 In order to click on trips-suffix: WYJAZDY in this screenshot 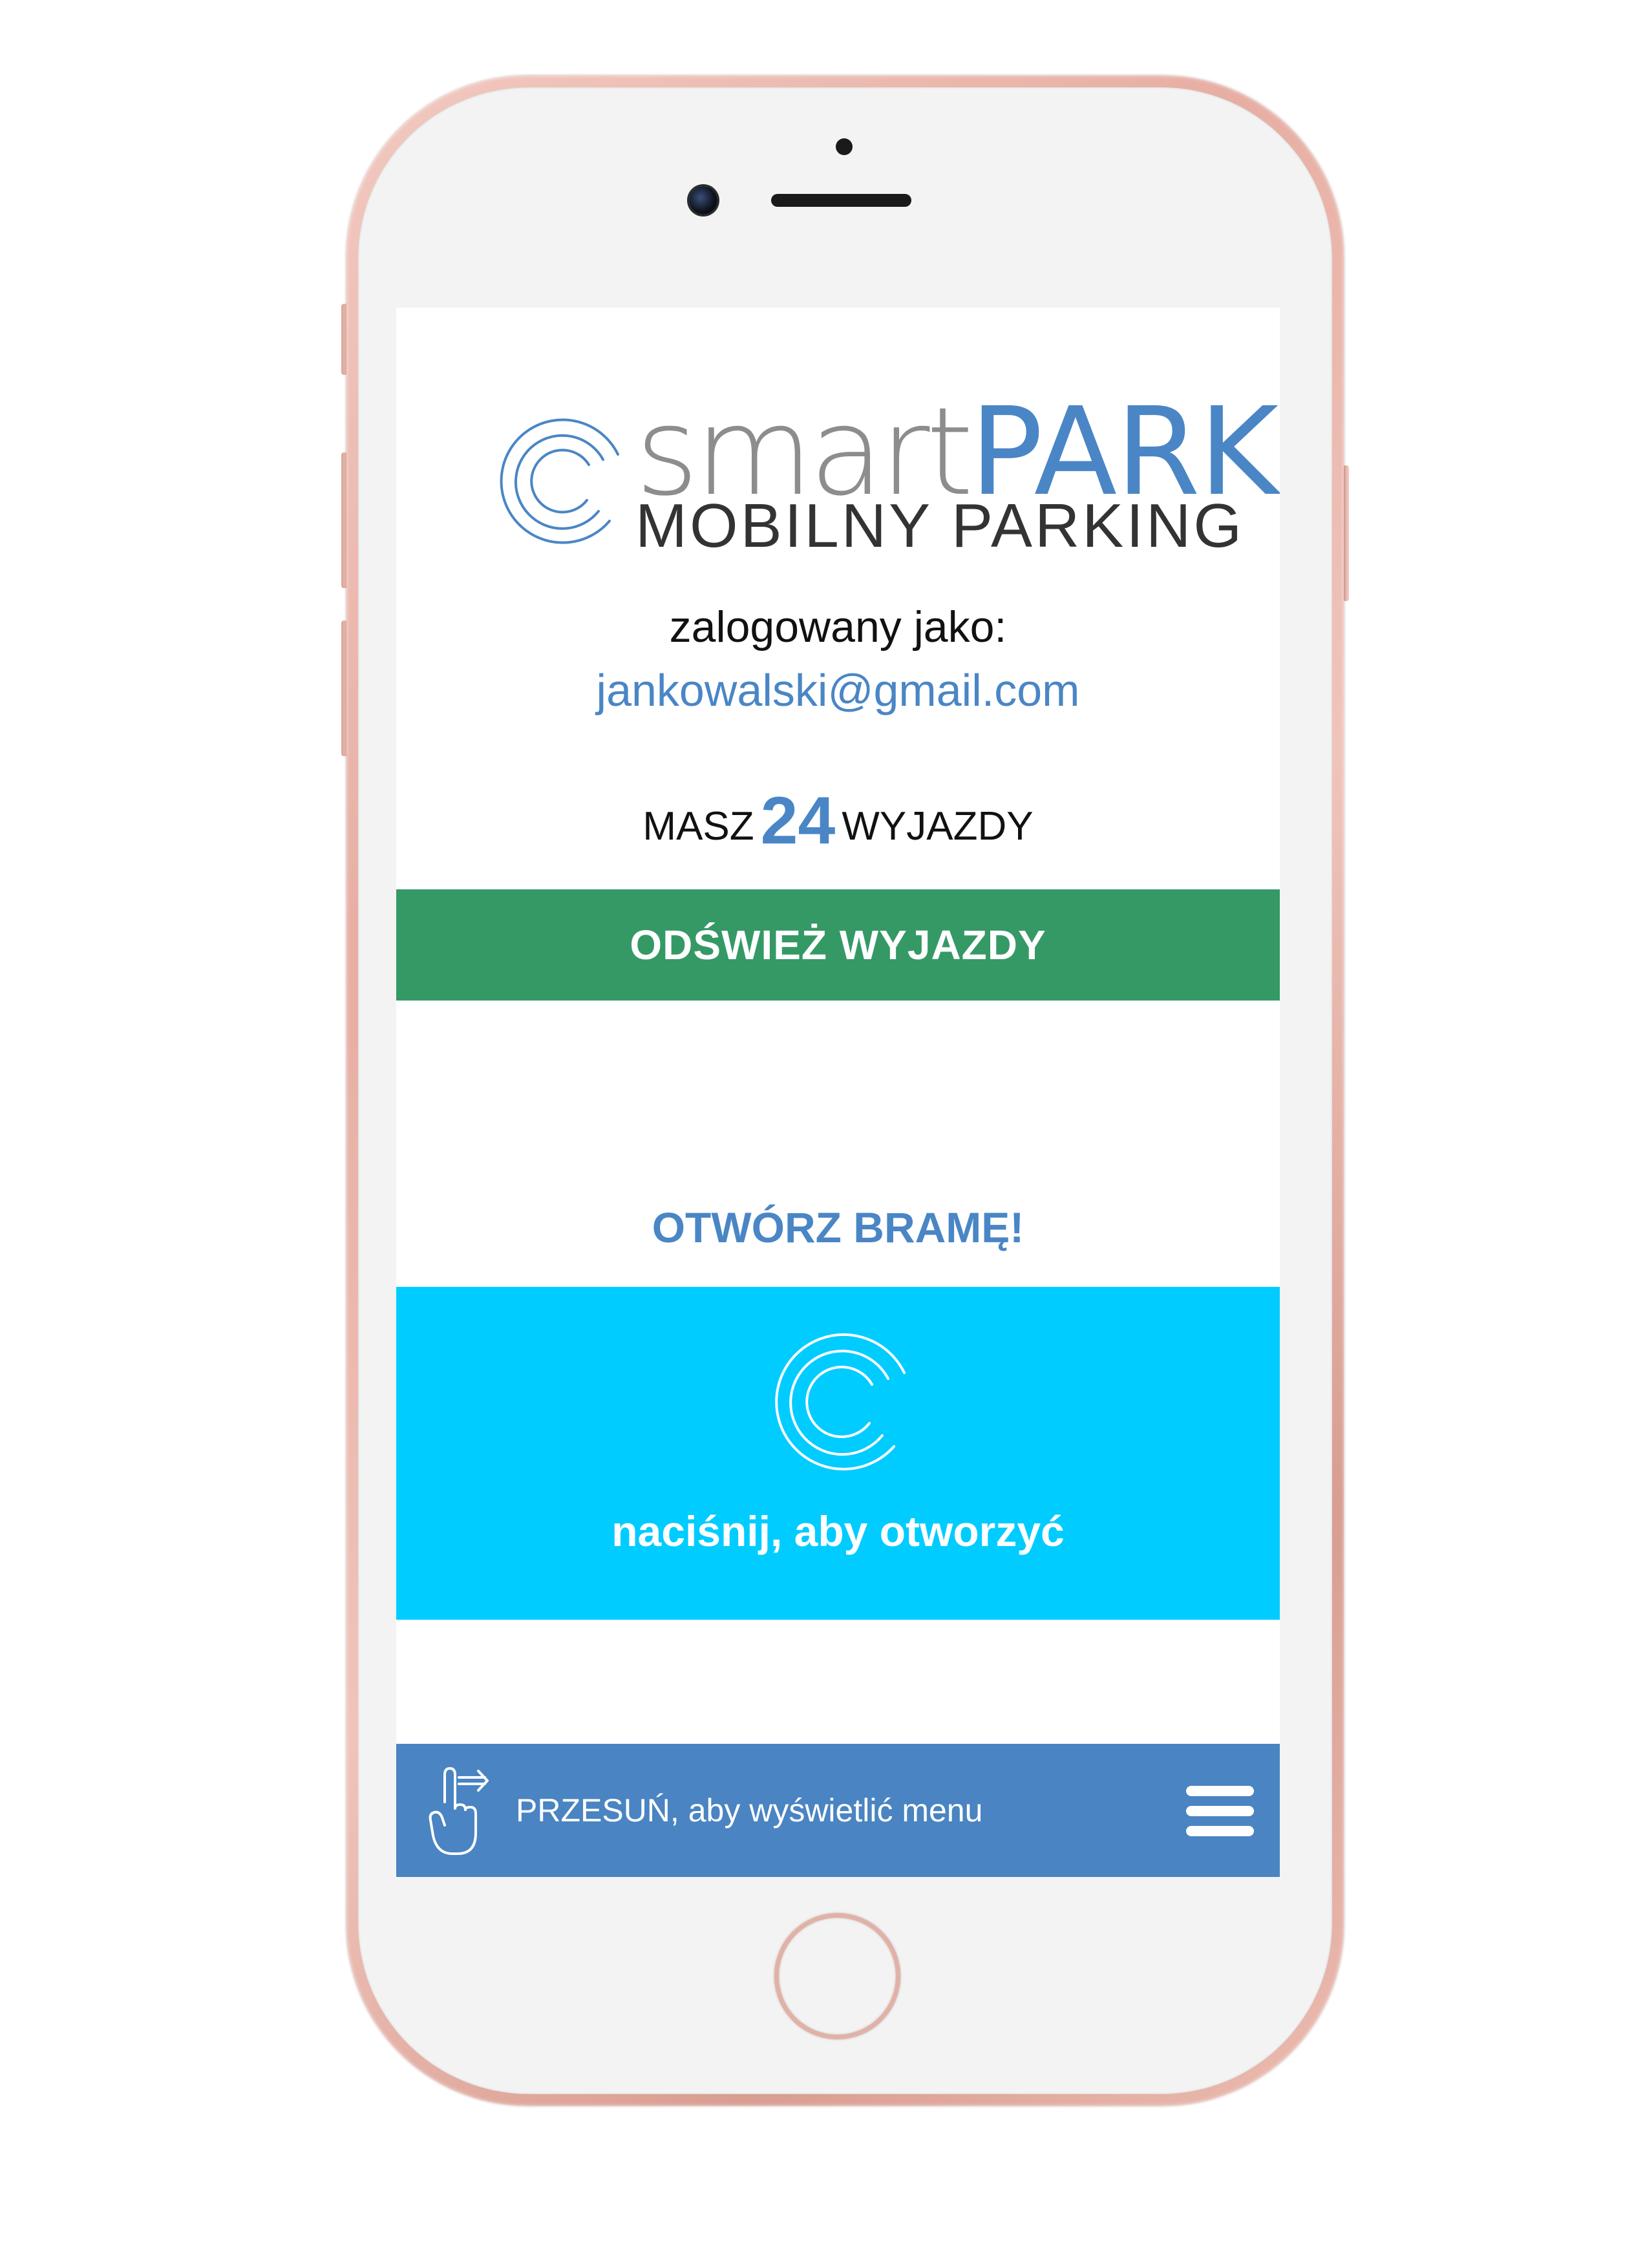, I will do `click(938, 826)`.